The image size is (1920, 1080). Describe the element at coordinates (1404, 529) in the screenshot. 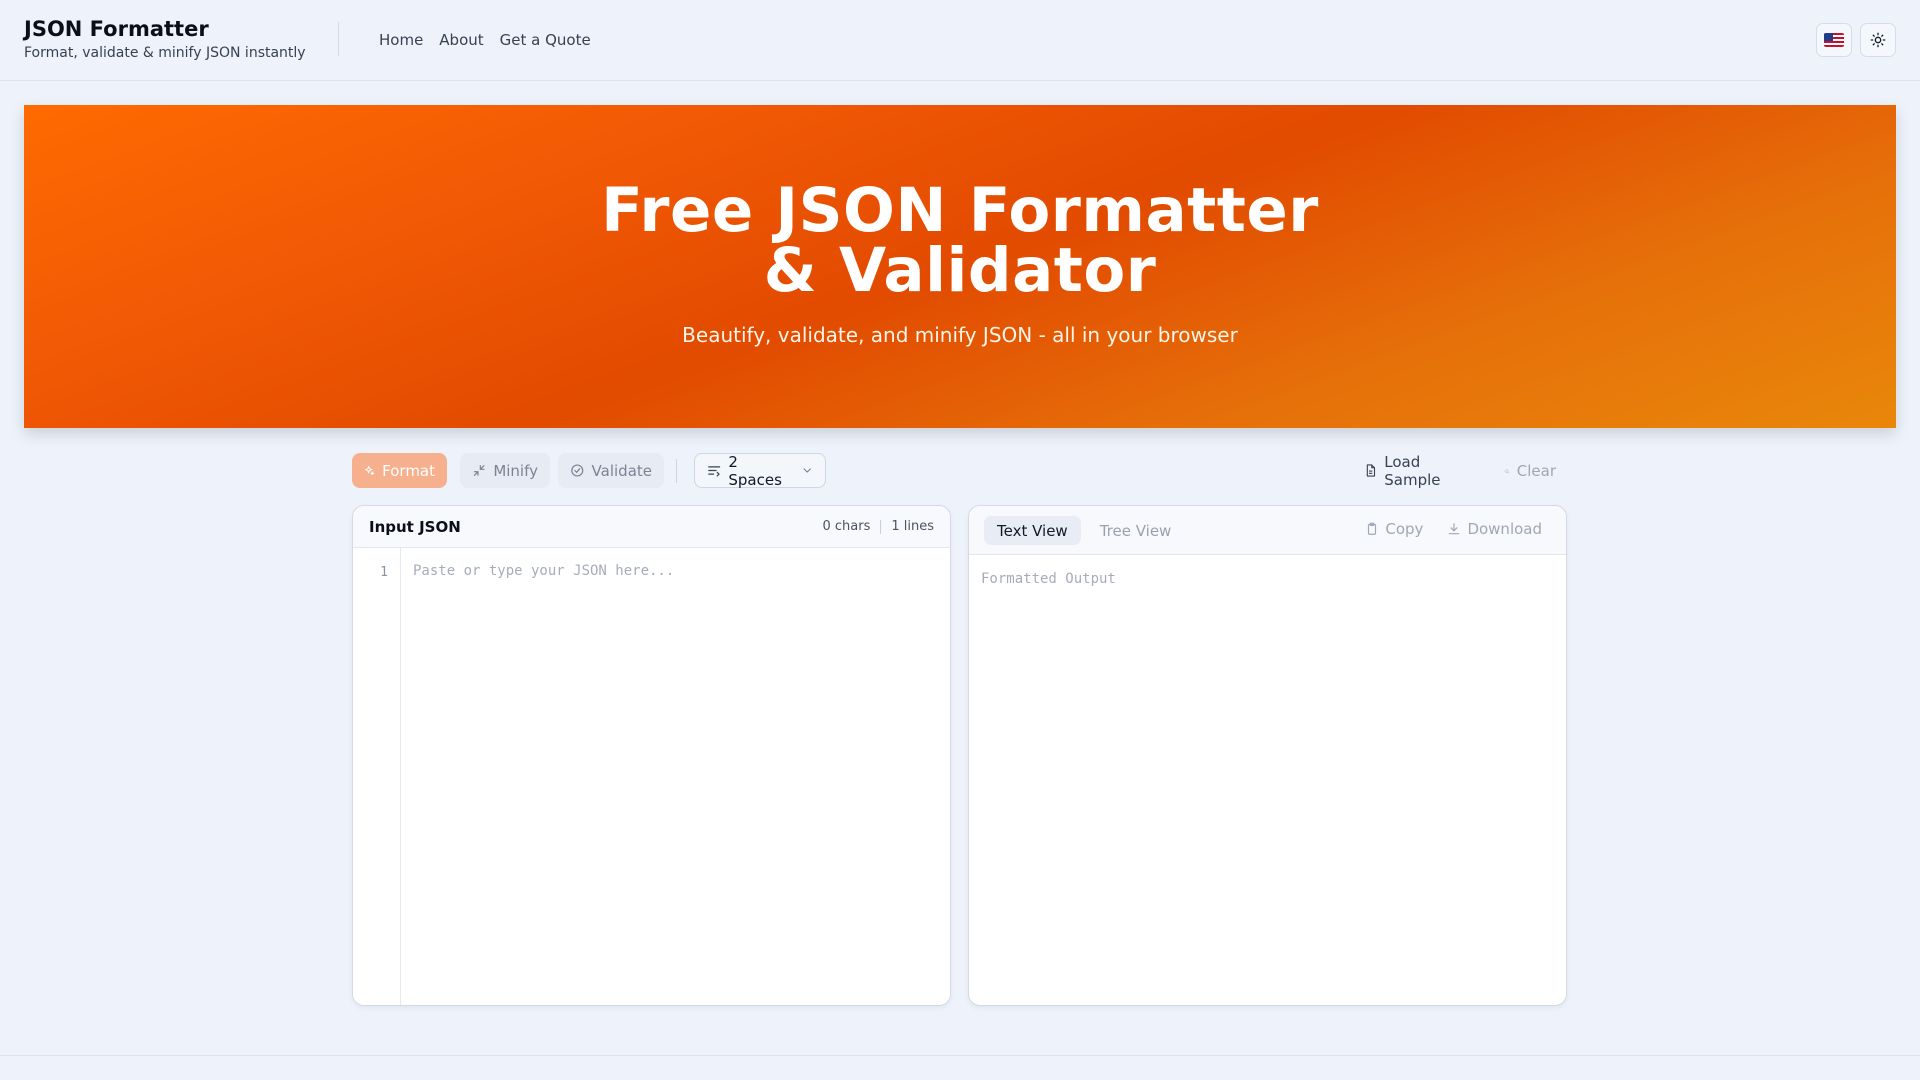

I see `copy-label: Copy` at that location.